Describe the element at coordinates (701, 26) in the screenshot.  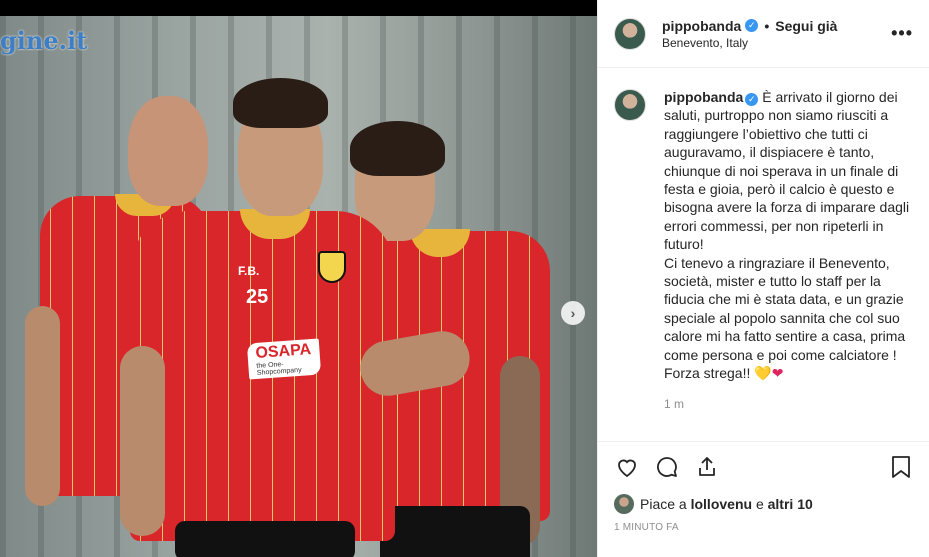
I see `header-username: pippobanda` at that location.